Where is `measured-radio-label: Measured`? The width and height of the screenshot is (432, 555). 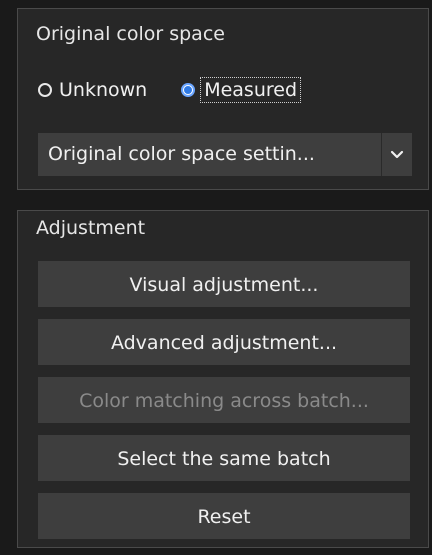
measured-radio-label: Measured is located at coordinates (251, 90).